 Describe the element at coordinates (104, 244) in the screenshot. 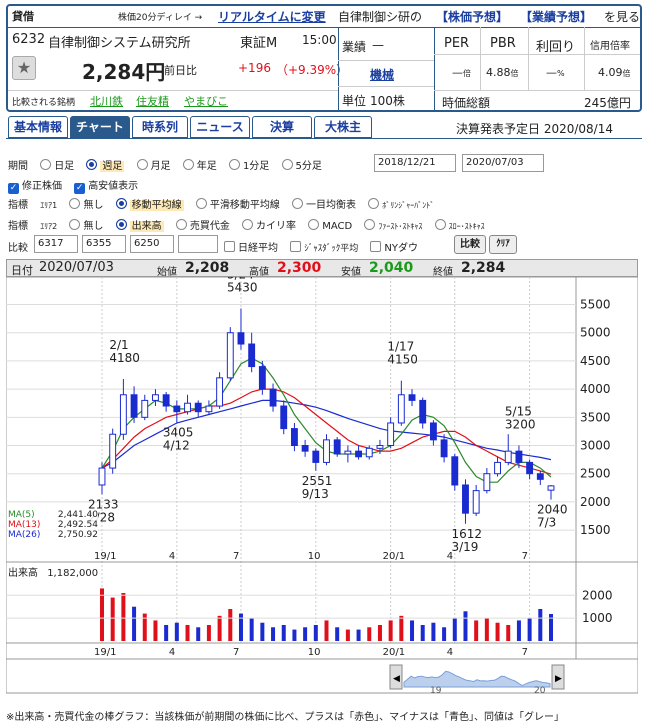

I see `compare-code-2: 6355` at that location.